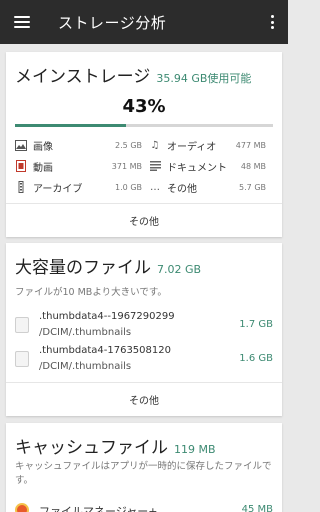  What do you see at coordinates (155, 166) in the screenshot?
I see `document-icon` at bounding box center [155, 166].